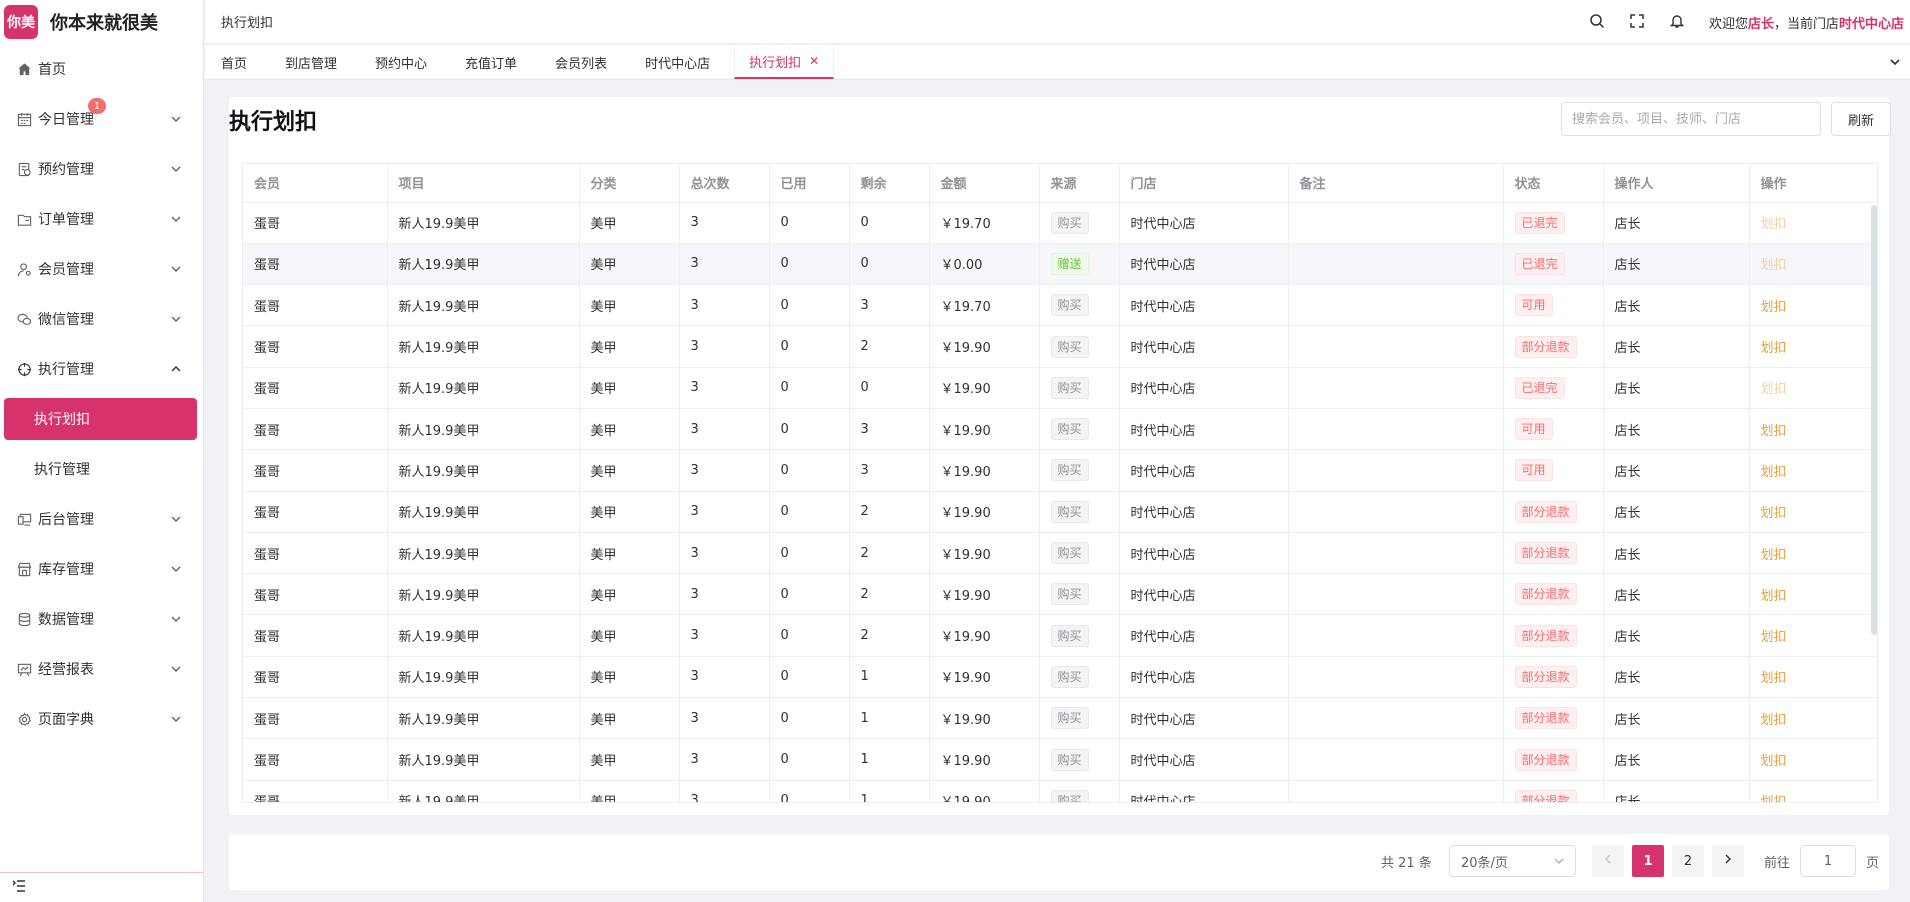 The image size is (1910, 902). I want to click on page-button-2: 2, so click(1688, 861).